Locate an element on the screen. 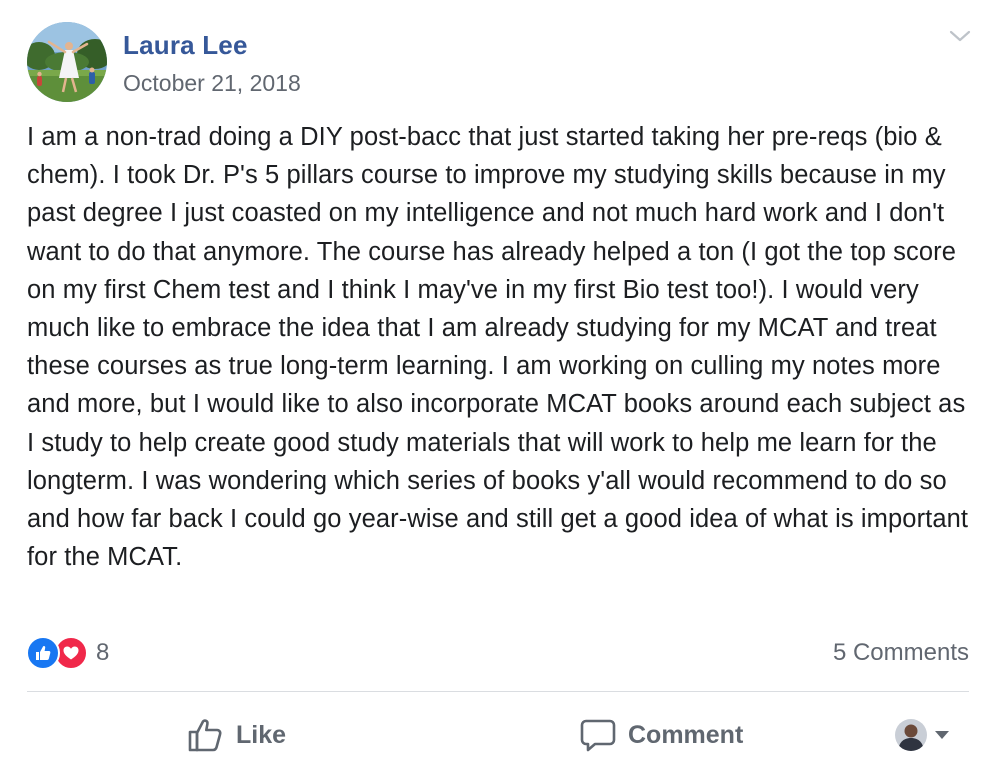  author-avatar is located at coordinates (67, 62).